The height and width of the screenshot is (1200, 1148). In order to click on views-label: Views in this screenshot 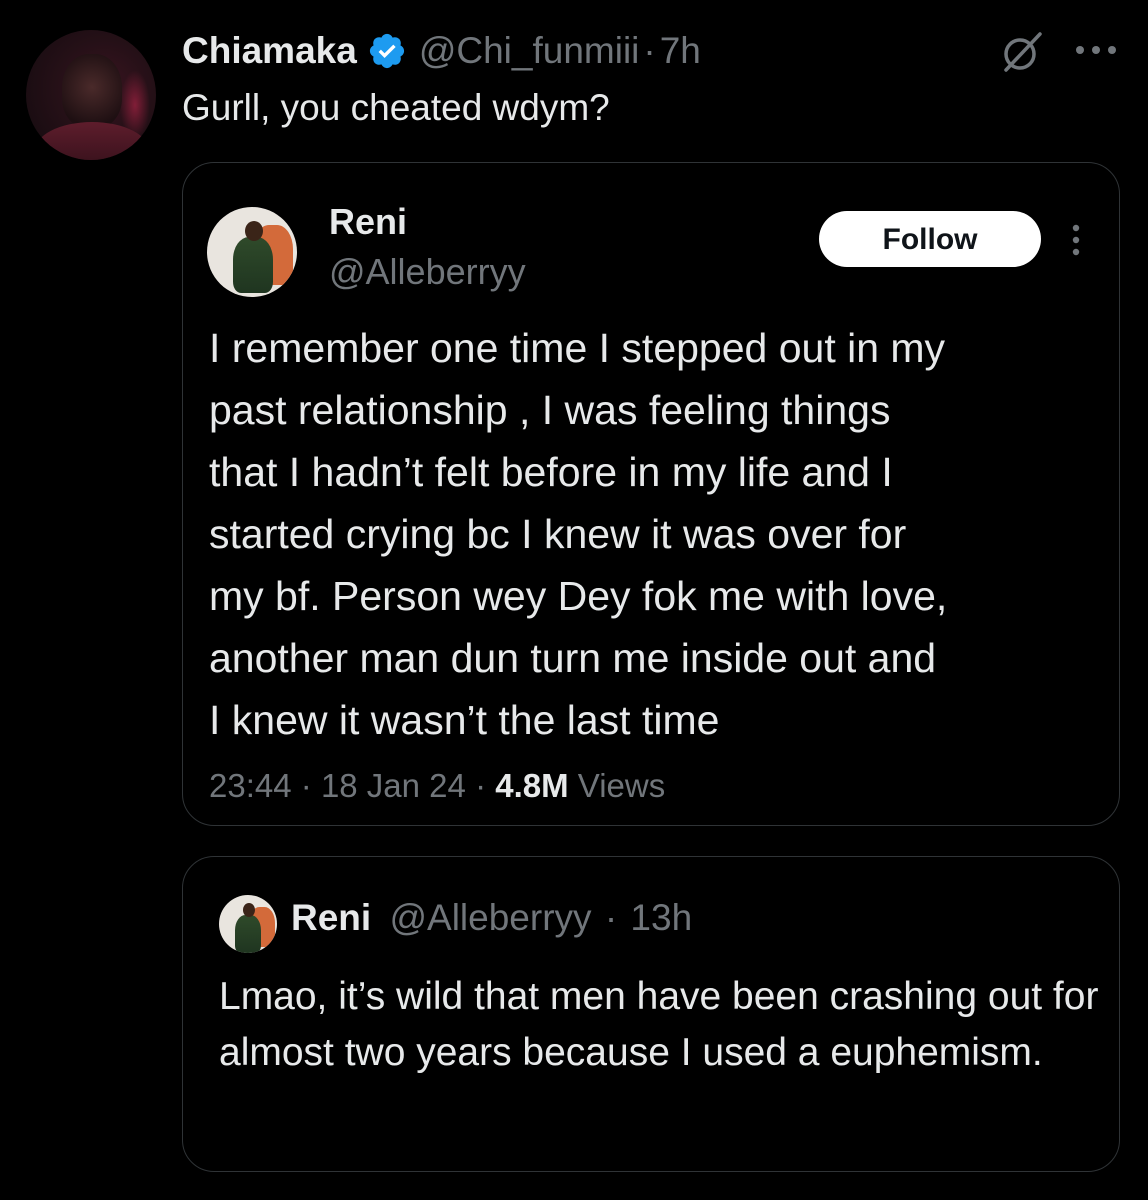, I will do `click(621, 785)`.